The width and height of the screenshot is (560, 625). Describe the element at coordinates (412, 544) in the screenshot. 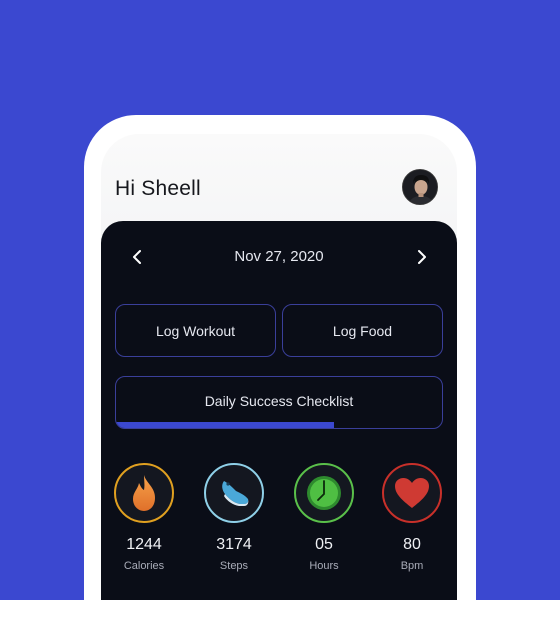

I see `bpm-value: 80` at that location.